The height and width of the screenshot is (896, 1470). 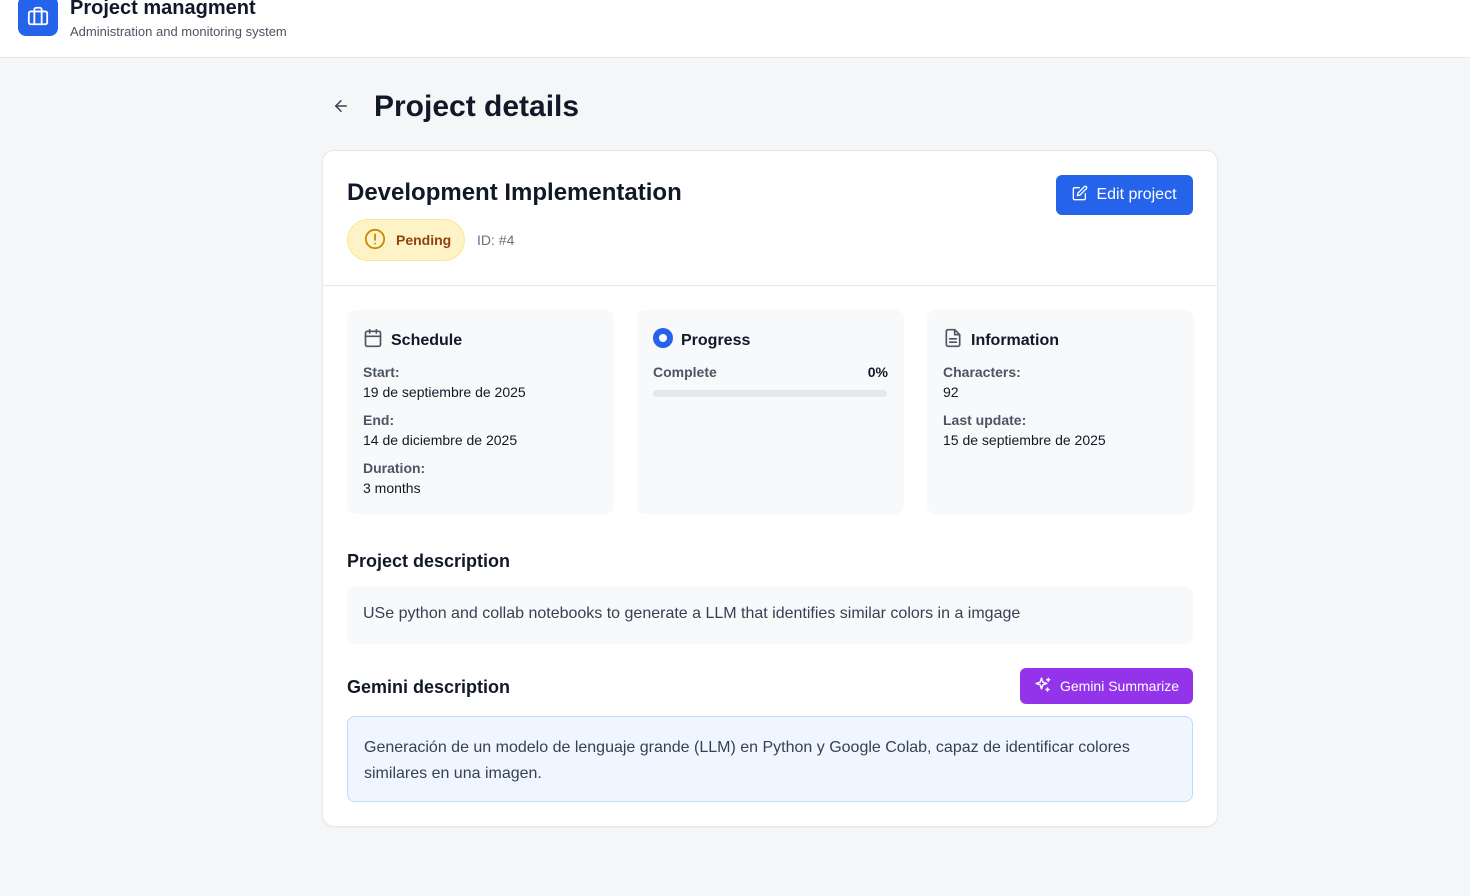 What do you see at coordinates (1136, 194) in the screenshot?
I see `edit-project-label: Edit project` at bounding box center [1136, 194].